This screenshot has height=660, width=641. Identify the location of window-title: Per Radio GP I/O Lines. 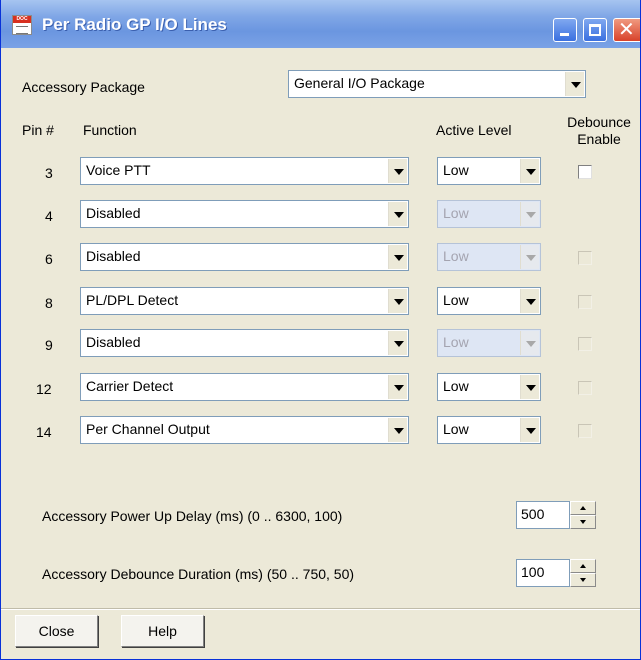
(134, 24).